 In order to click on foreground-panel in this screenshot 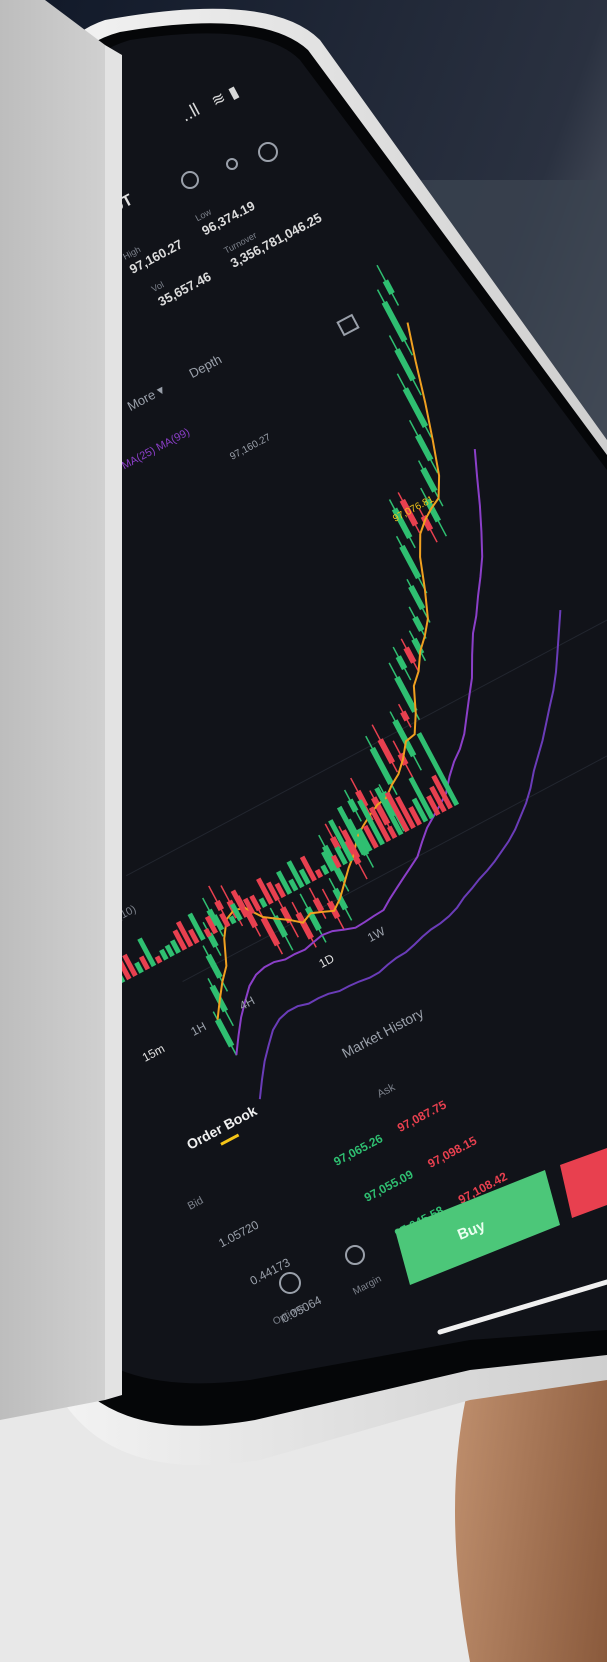, I will do `click(52, 710)`.